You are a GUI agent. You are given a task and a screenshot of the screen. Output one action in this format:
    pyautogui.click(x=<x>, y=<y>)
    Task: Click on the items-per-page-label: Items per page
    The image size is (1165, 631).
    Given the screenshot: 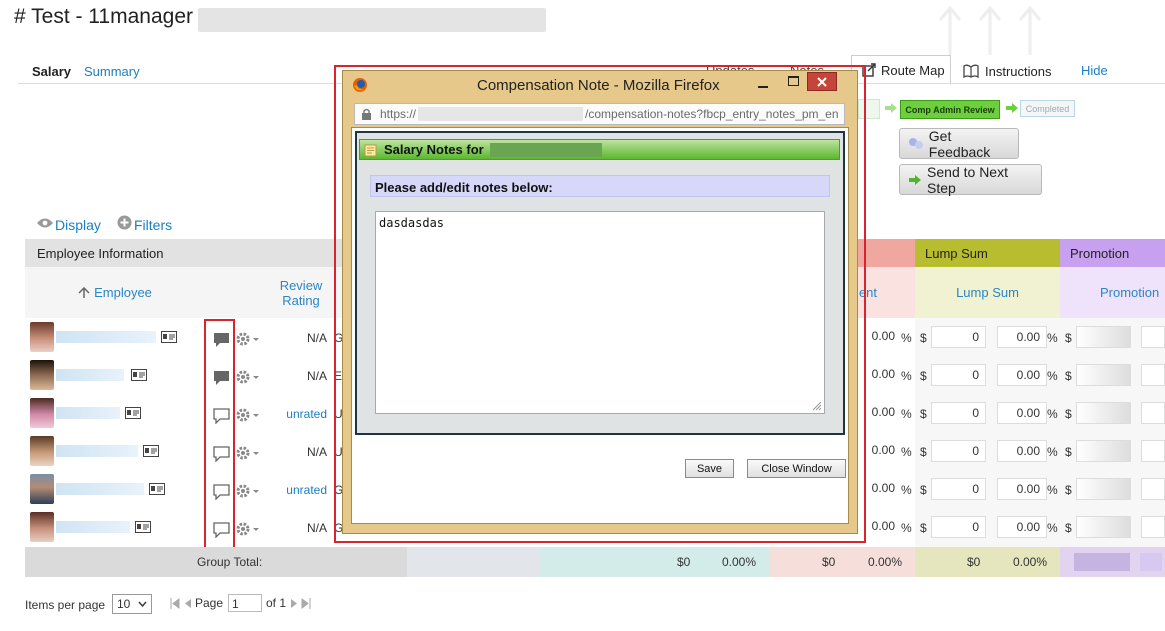 What is the action you would take?
    pyautogui.click(x=65, y=605)
    